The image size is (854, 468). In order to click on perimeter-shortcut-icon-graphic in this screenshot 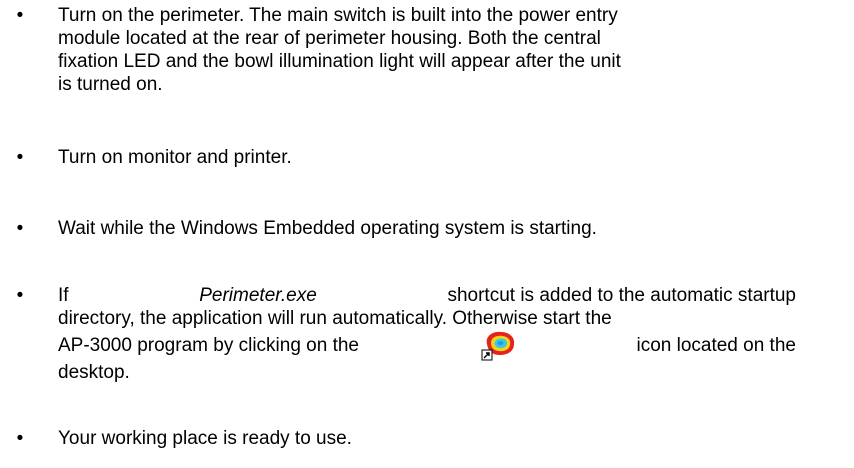, I will do `click(497, 346)`.